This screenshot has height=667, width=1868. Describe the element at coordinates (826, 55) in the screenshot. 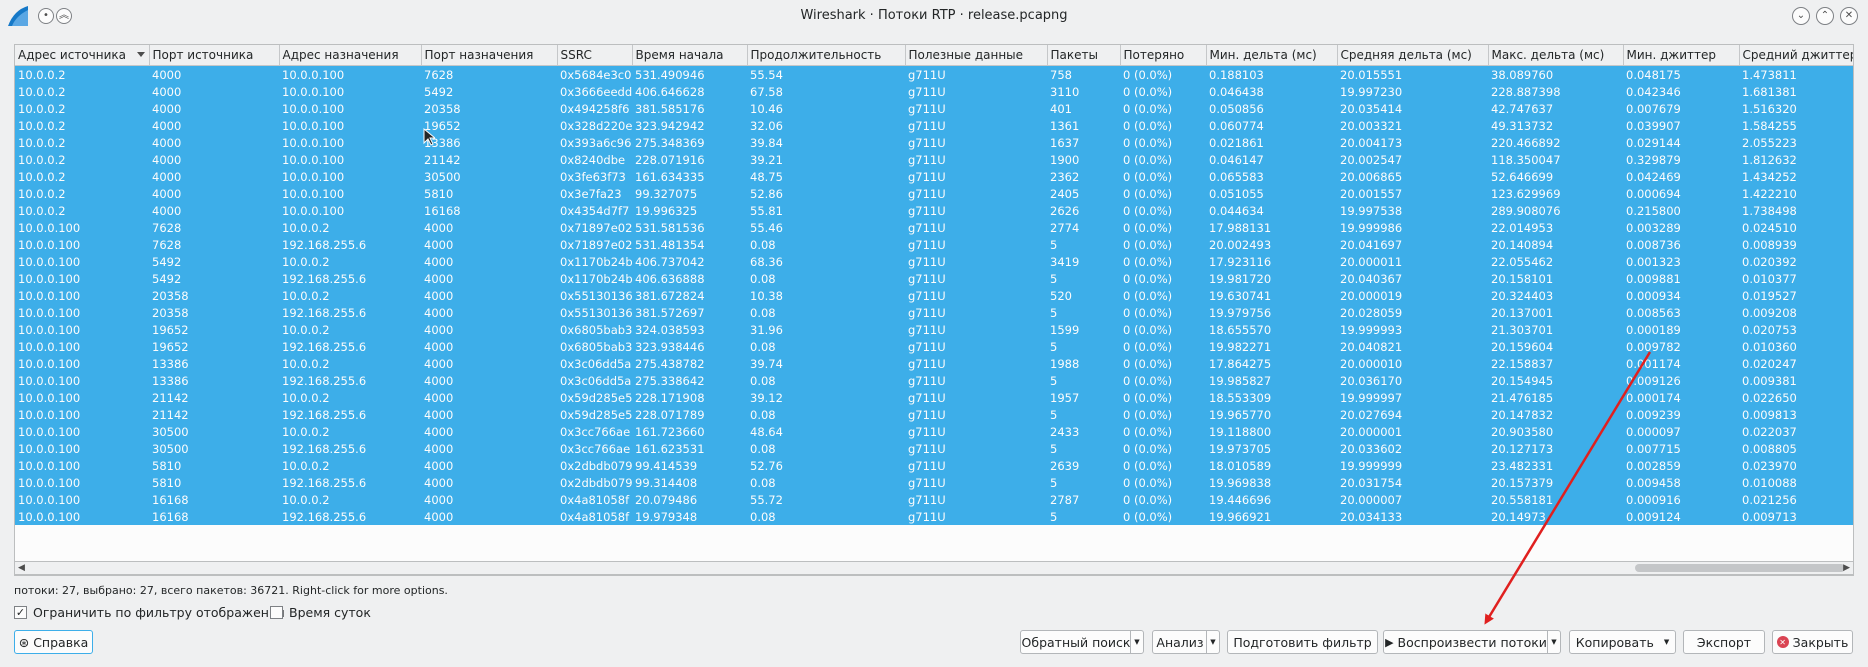

I see `column-header: Продолжительность` at that location.